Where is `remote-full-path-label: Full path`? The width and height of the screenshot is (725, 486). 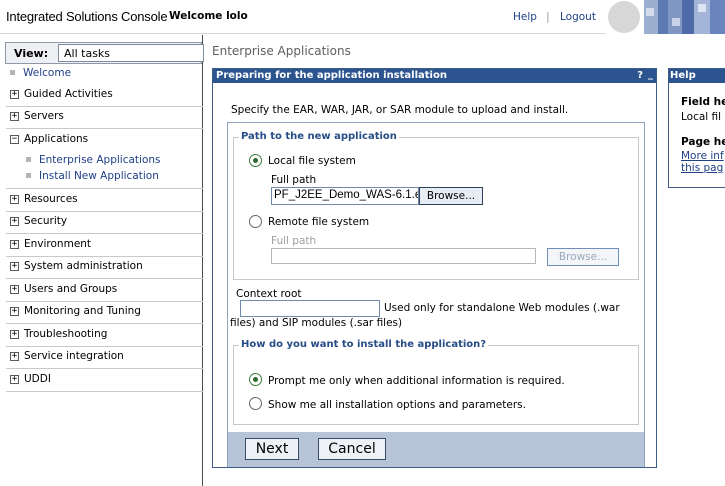 remote-full-path-label: Full path is located at coordinates (294, 241).